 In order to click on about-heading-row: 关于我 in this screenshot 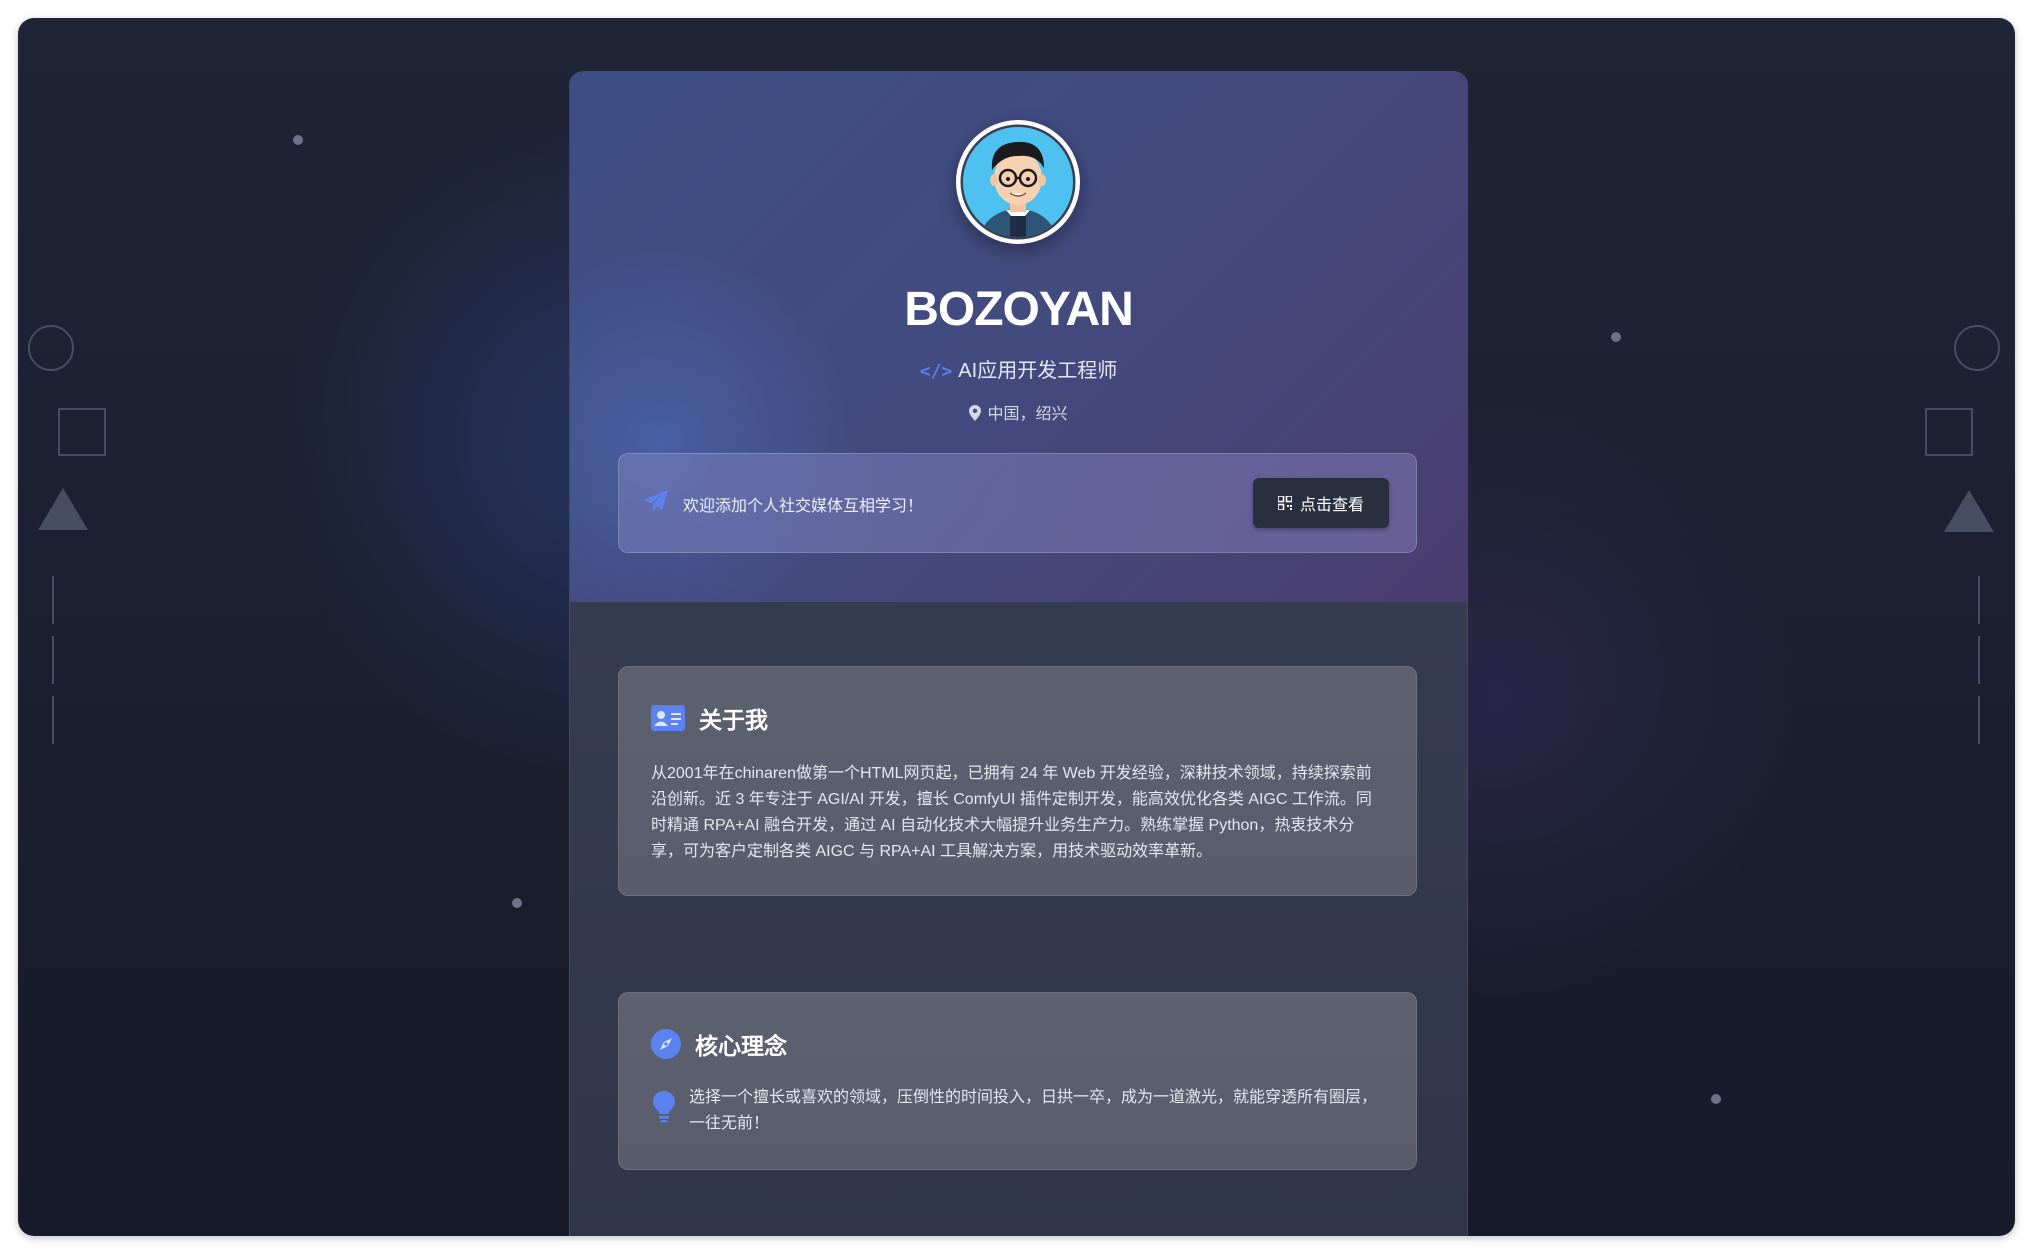, I will do `click(709, 718)`.